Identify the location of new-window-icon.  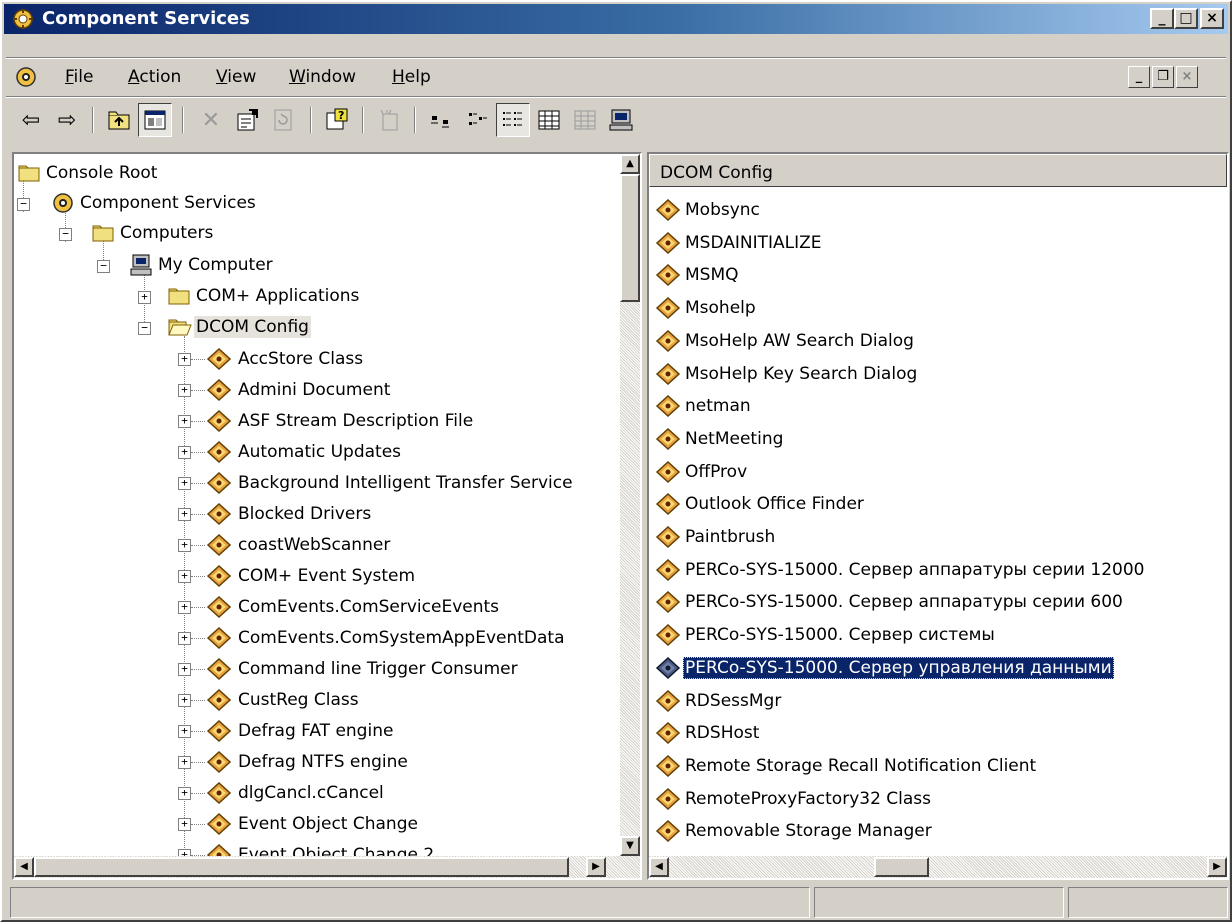
(389, 120).